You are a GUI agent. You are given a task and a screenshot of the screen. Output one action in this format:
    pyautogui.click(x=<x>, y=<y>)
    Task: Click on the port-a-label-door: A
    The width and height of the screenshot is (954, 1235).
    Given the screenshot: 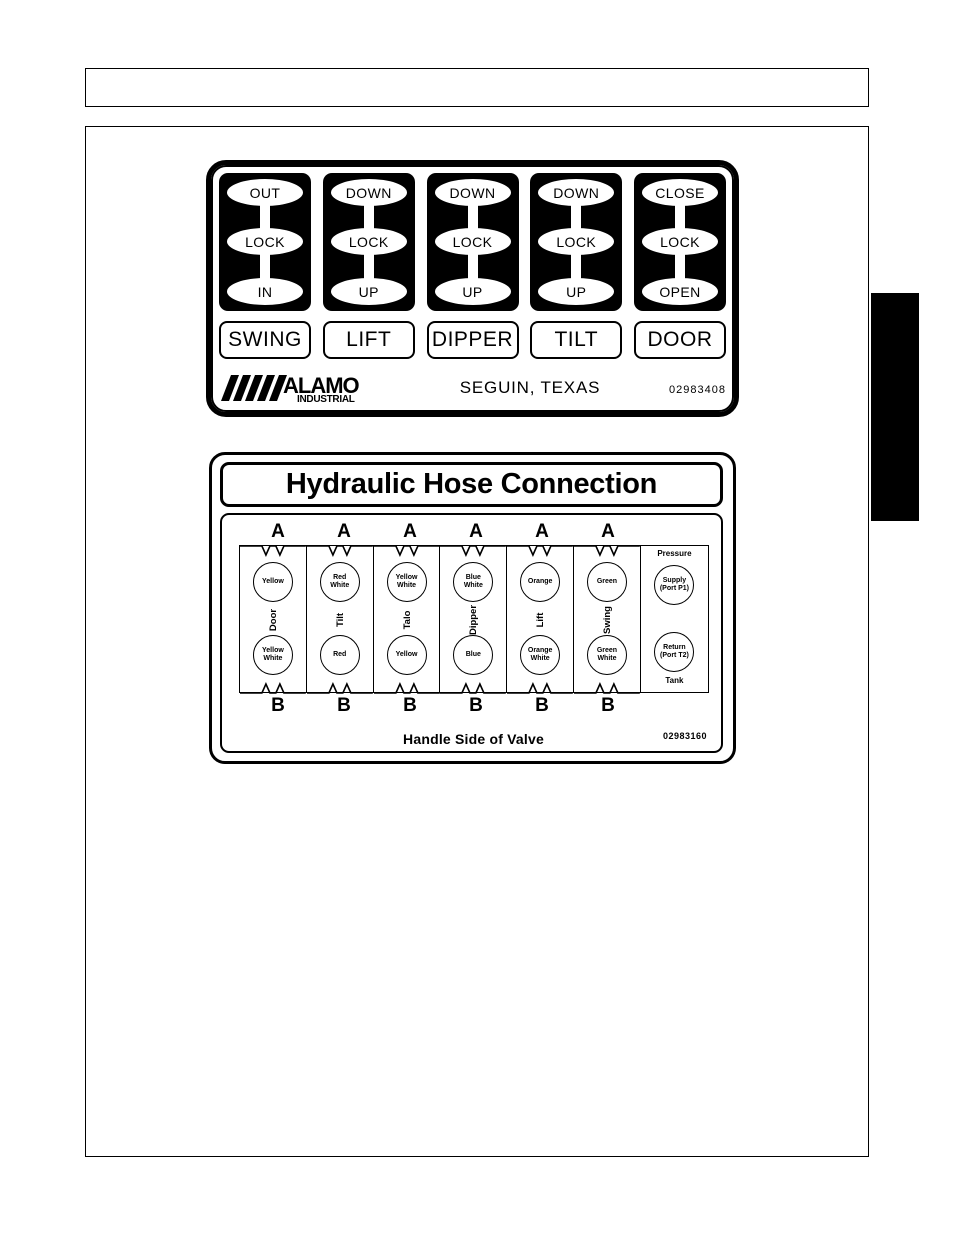 What is the action you would take?
    pyautogui.click(x=278, y=531)
    